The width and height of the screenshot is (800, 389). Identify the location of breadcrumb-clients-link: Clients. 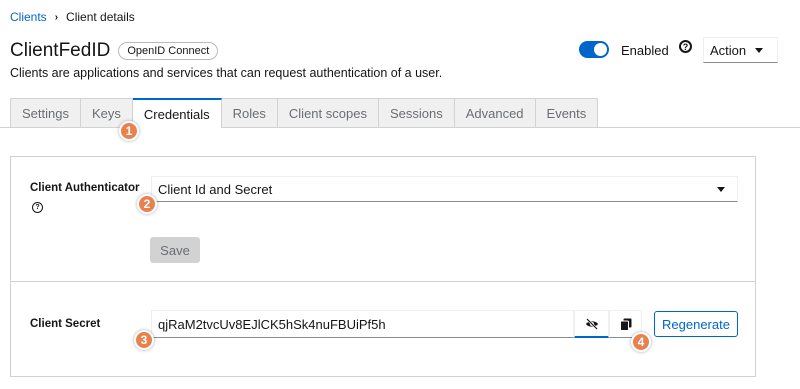
(28, 17).